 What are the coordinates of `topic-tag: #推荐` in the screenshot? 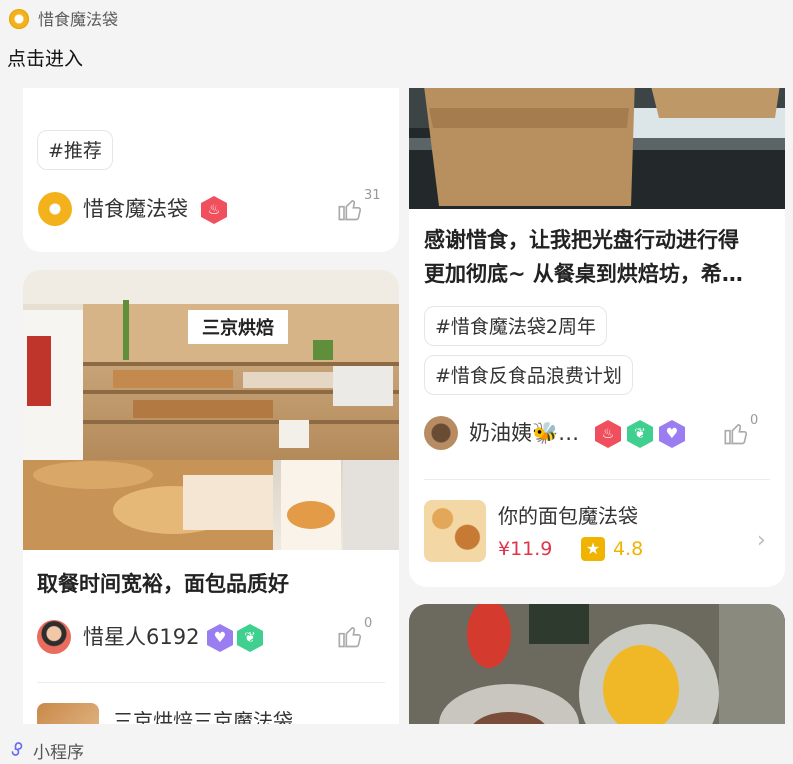 It's located at (75, 150).